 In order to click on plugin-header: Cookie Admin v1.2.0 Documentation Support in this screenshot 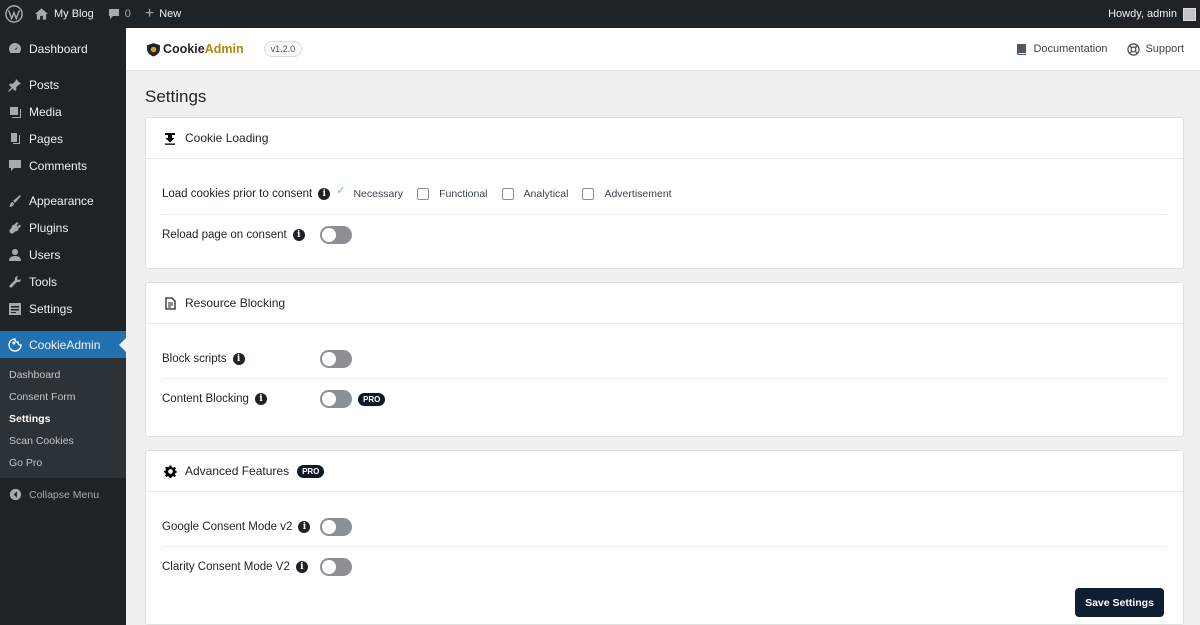, I will do `click(663, 49)`.